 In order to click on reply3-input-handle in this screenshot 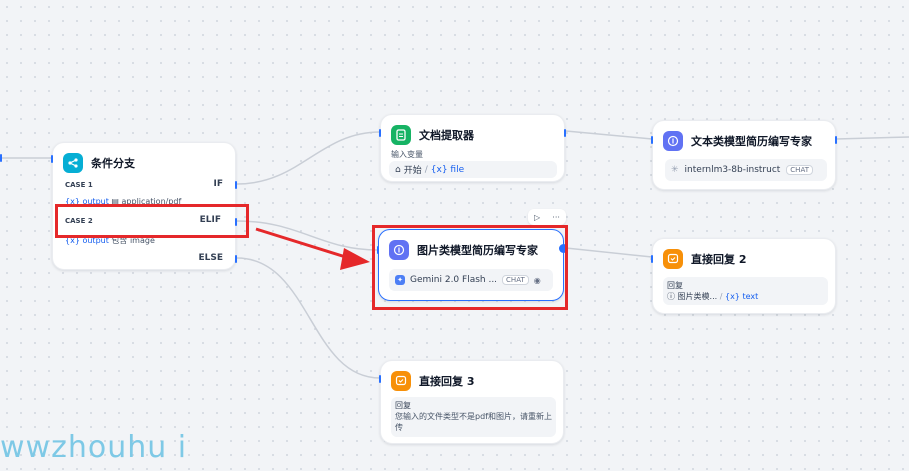, I will do `click(380, 379)`.